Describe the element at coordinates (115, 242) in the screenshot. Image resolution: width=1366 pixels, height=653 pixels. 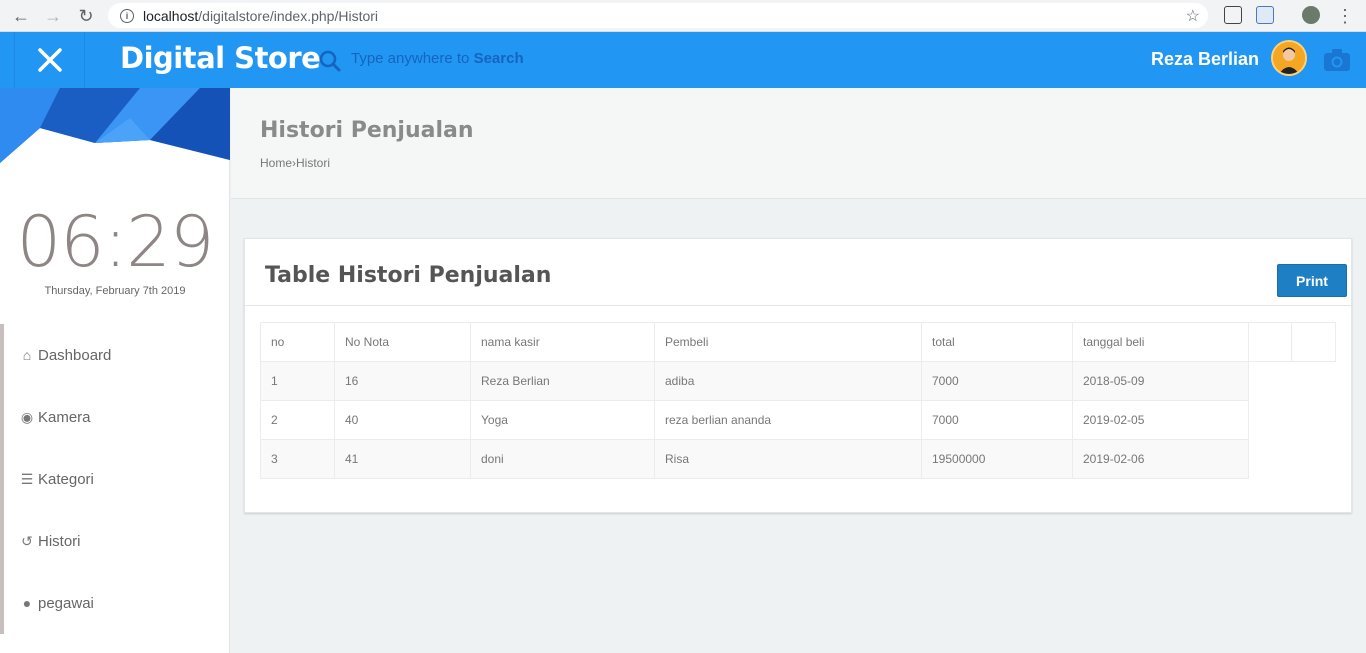
I see `clock: 06:29` at that location.